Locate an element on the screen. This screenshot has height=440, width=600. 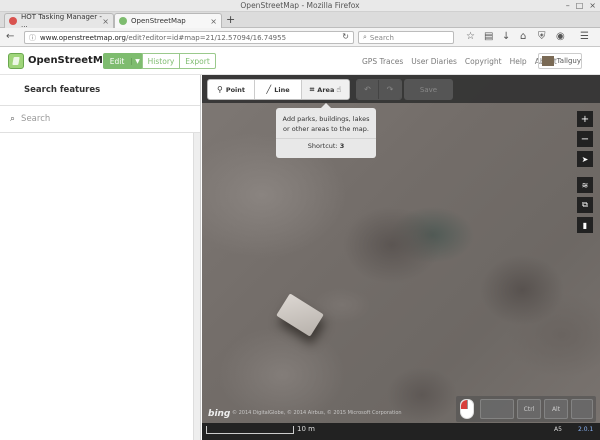
tab-hot-tasking-manager: HOT Tasking Manager - ... × is located at coordinates (59, 21).